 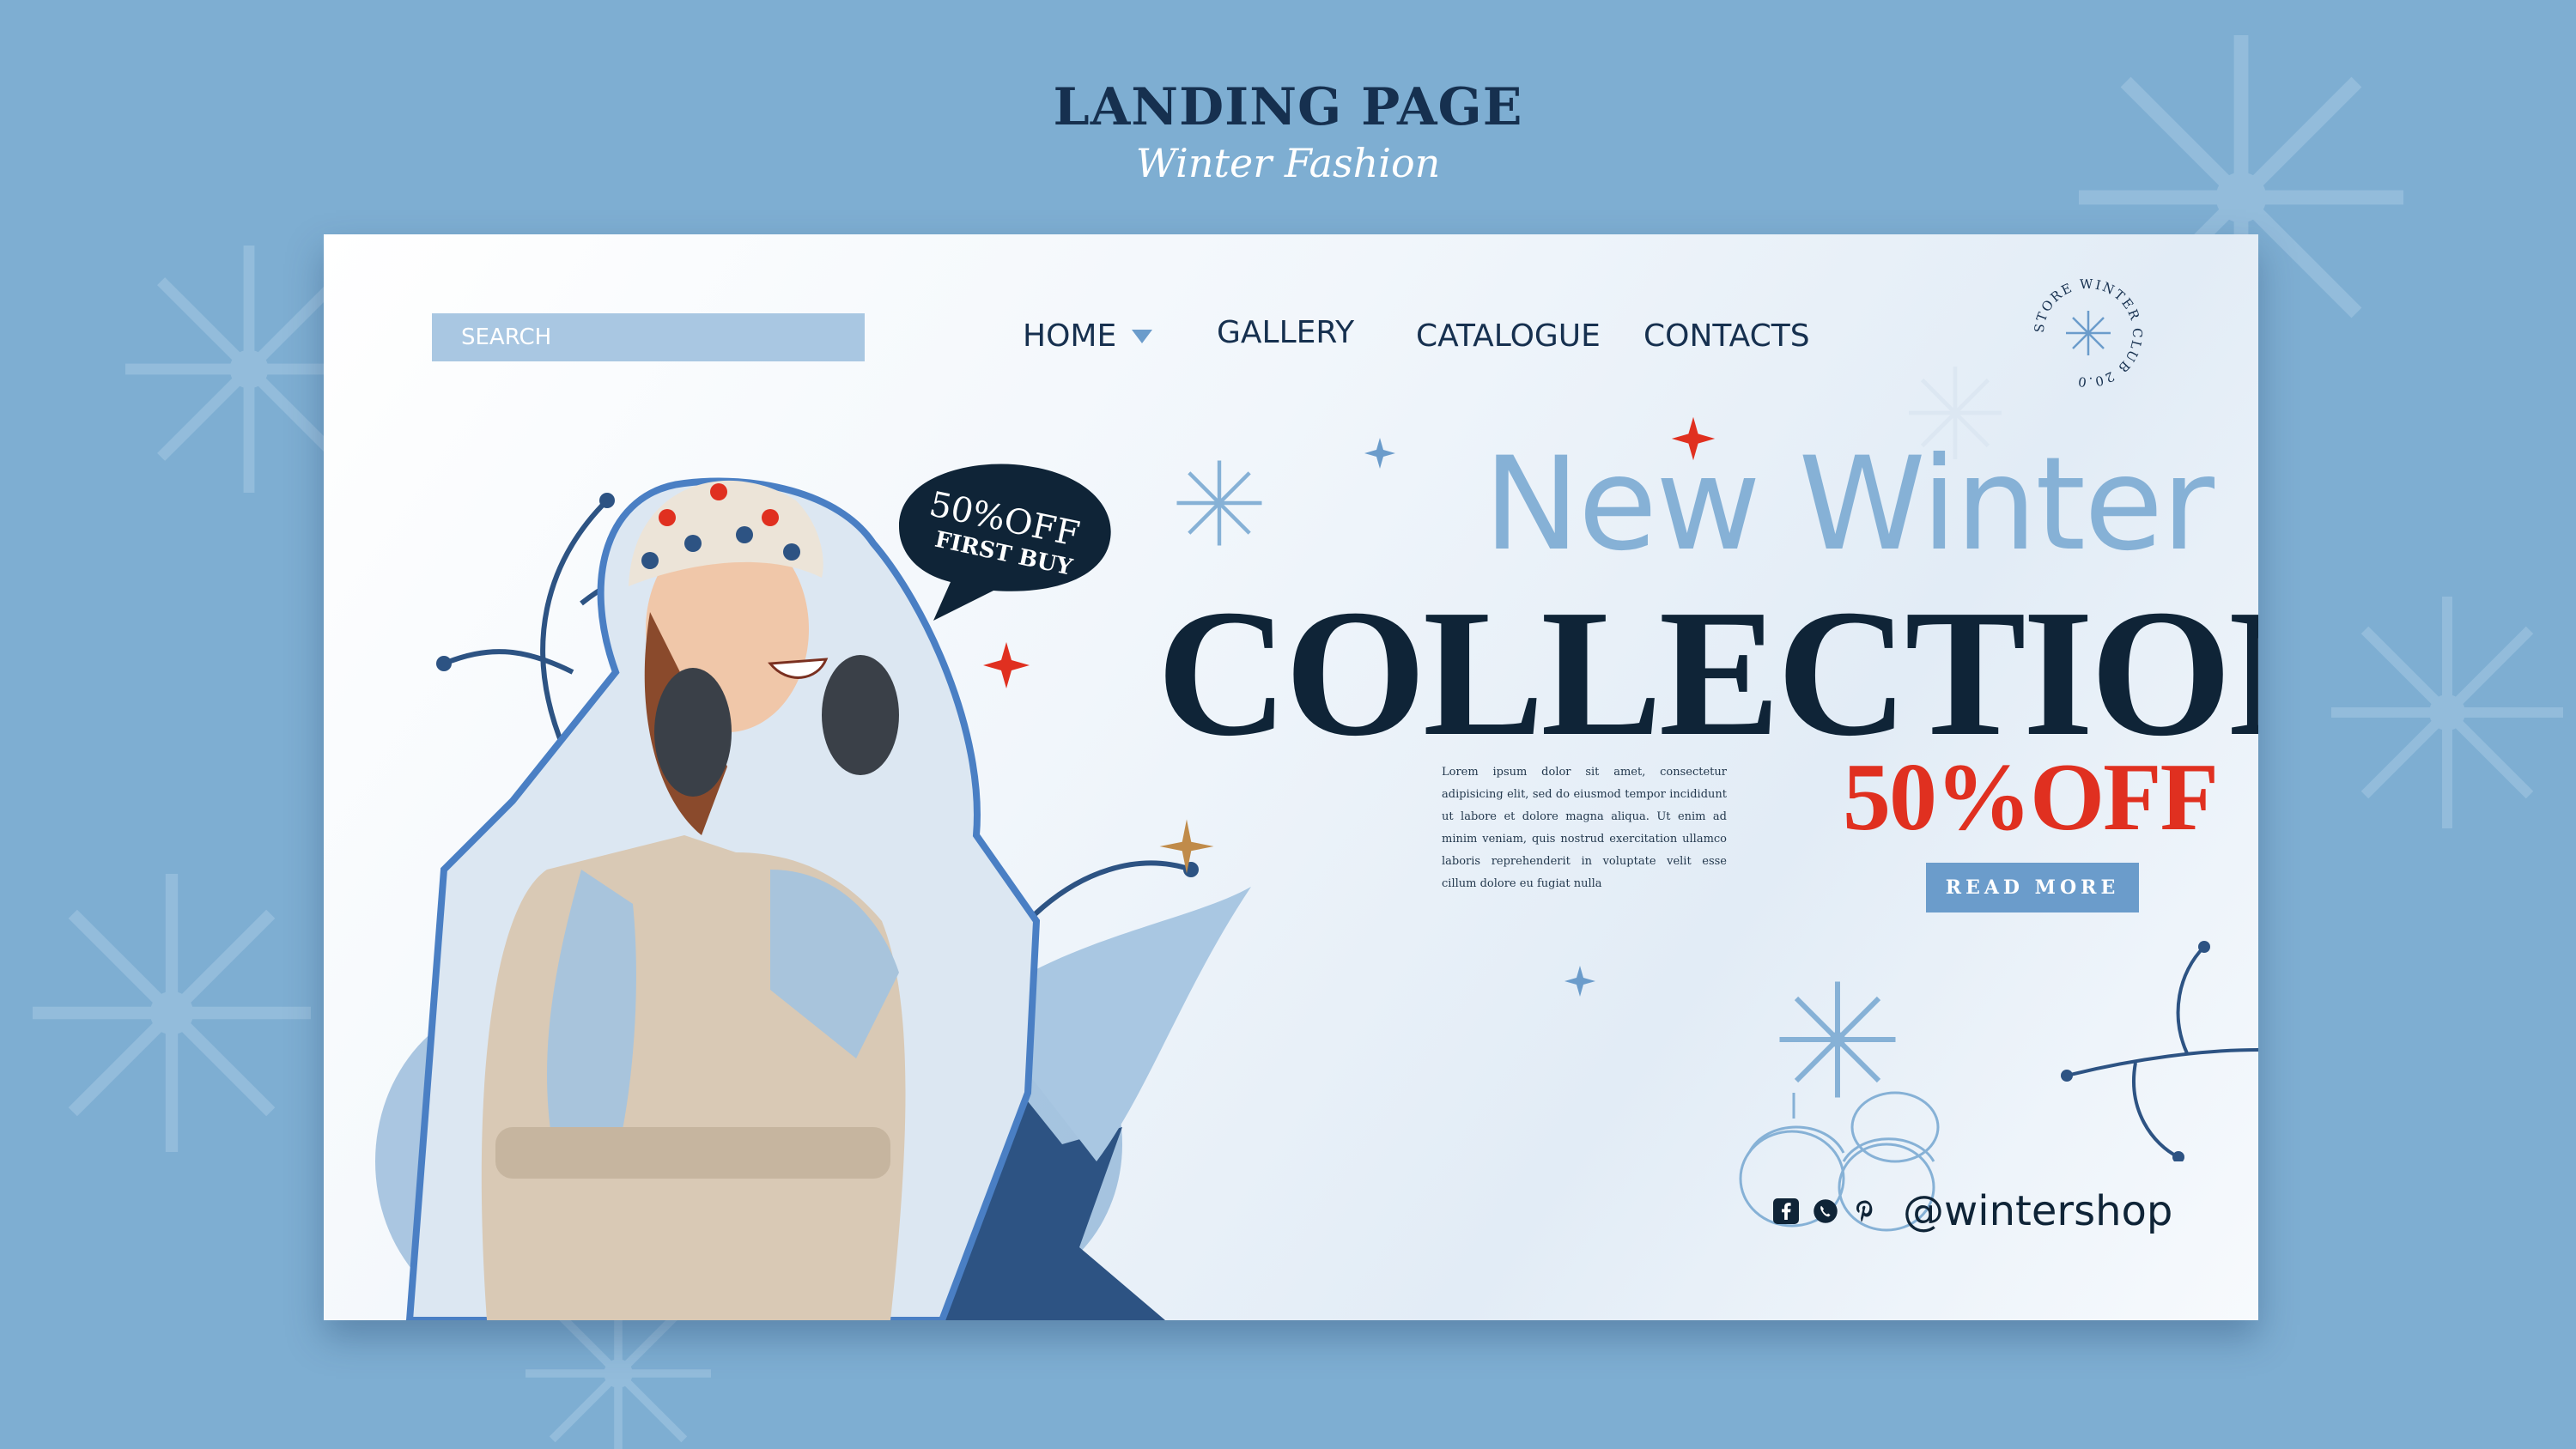 What do you see at coordinates (2038, 1211) in the screenshot?
I see `social-handle: @wintershop` at bounding box center [2038, 1211].